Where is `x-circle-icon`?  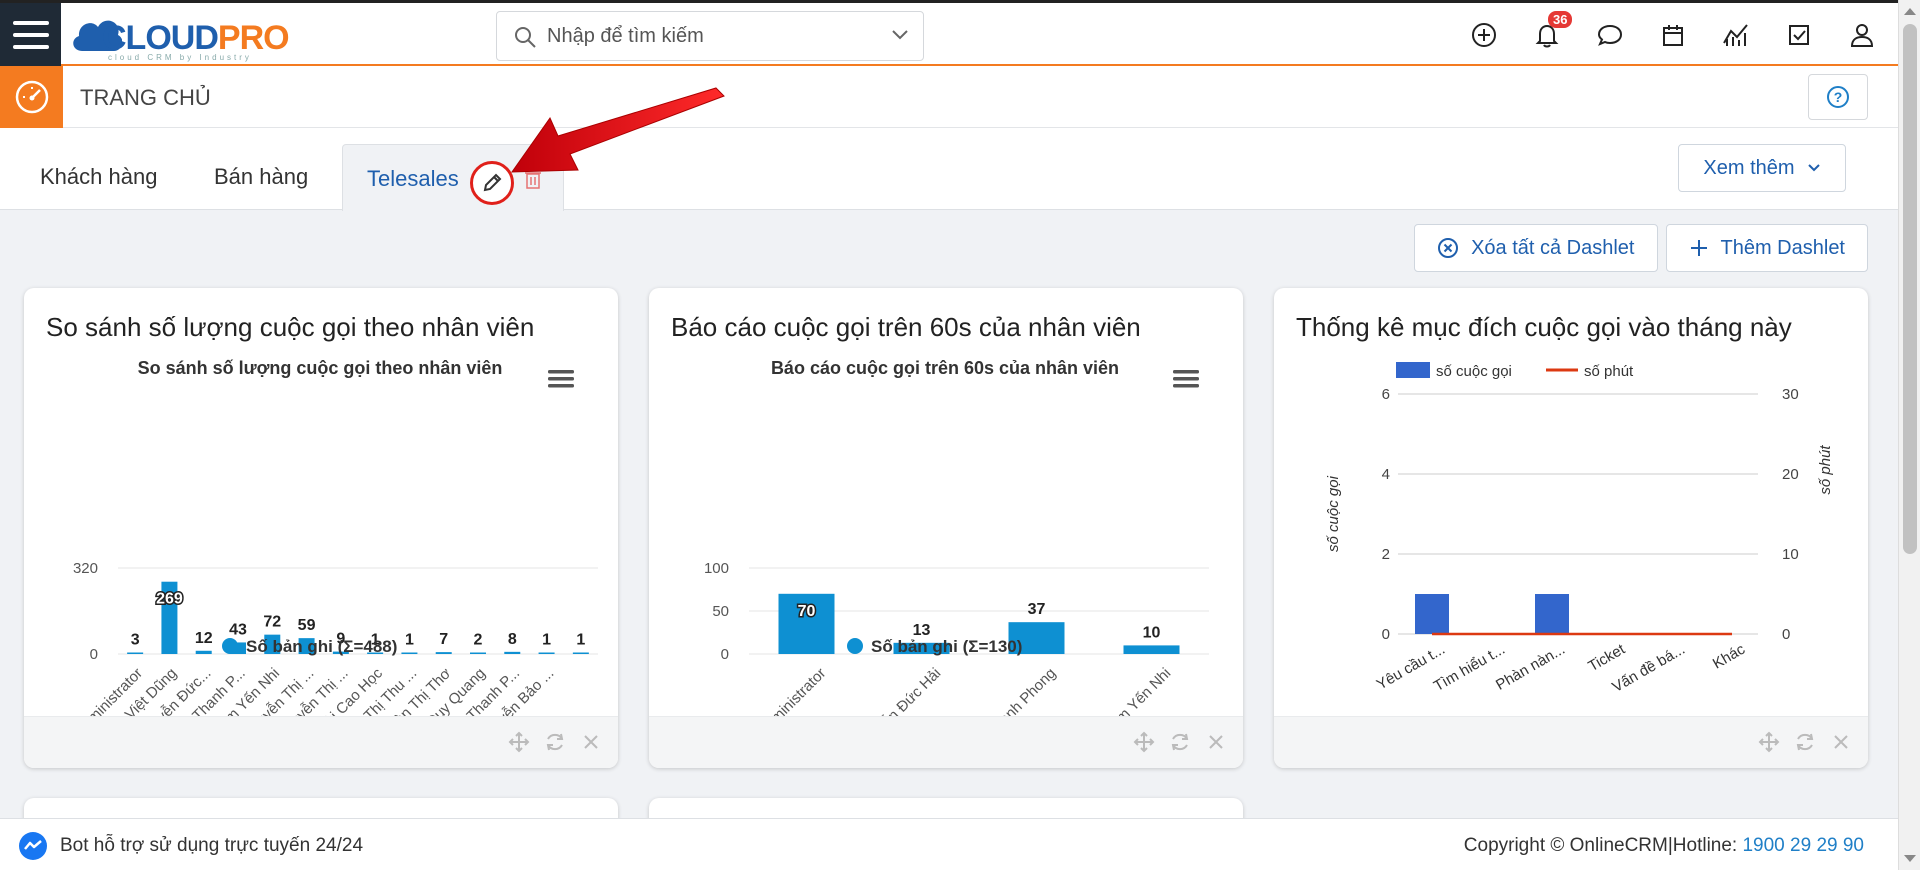 x-circle-icon is located at coordinates (1448, 248).